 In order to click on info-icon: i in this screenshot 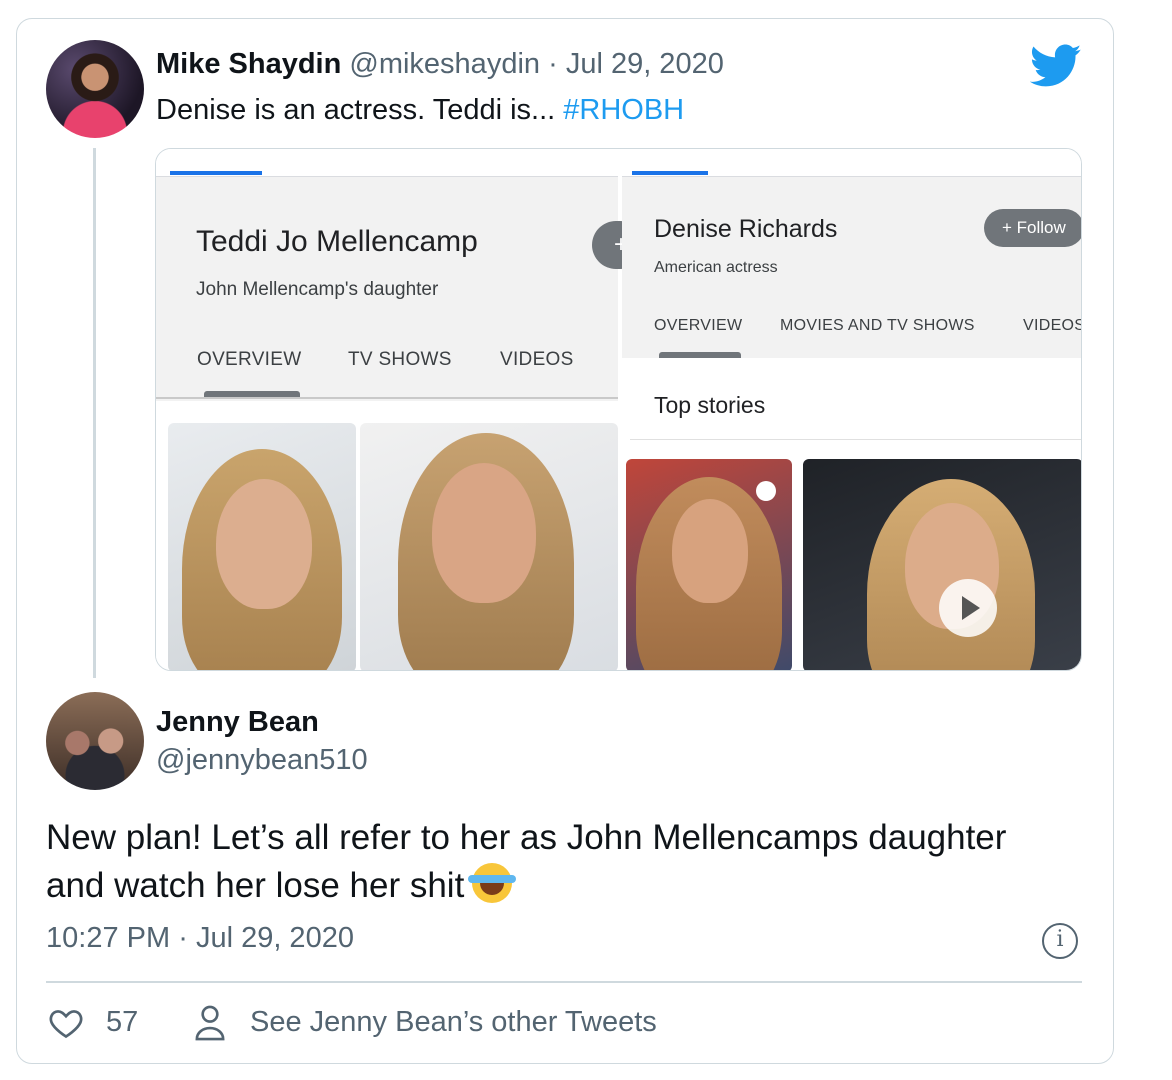, I will do `click(1060, 941)`.